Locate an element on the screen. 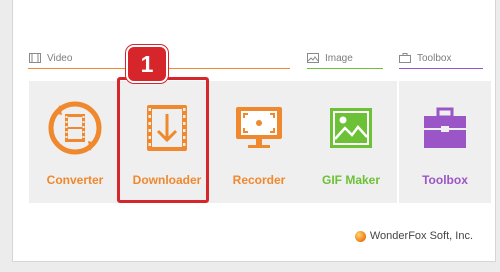 The image size is (500, 272). gif-maker-label: GIF Maker is located at coordinates (351, 180).